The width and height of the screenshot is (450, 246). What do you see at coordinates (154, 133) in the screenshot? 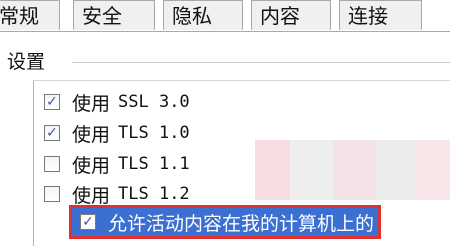
I see `option-protocol: TLS 1.0` at bounding box center [154, 133].